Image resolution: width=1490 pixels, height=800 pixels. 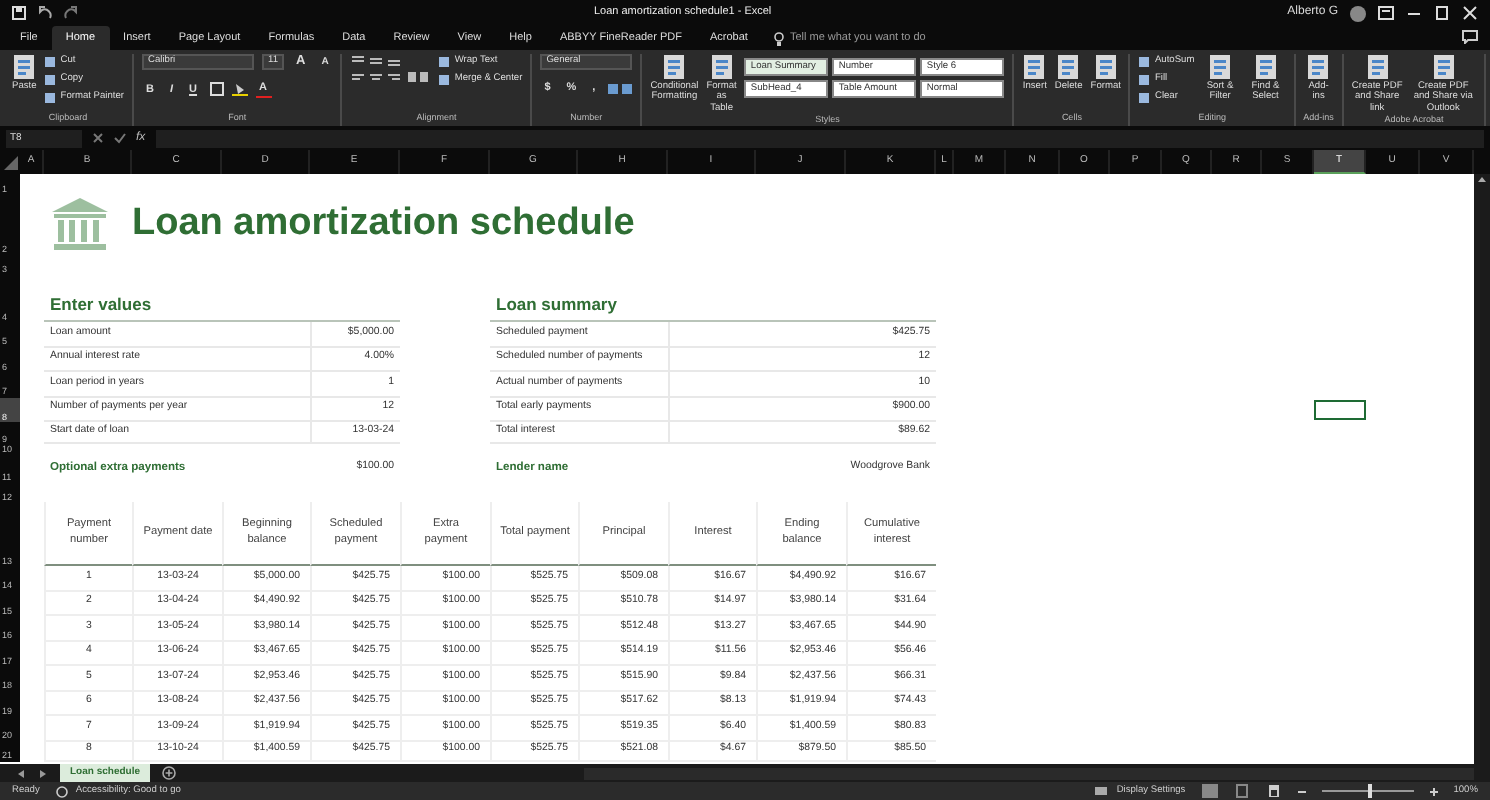 What do you see at coordinates (1433, 791) in the screenshot?
I see `zoom-in-icon` at bounding box center [1433, 791].